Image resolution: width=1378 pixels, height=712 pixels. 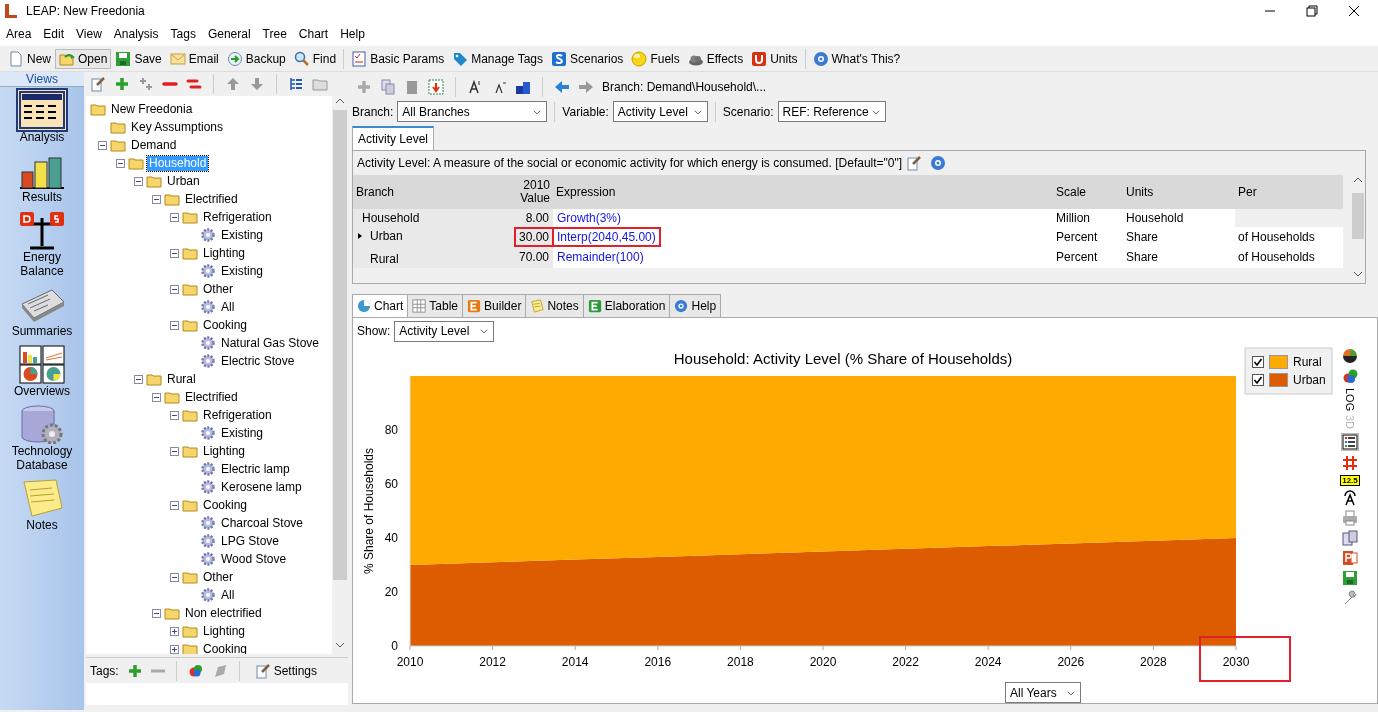 What do you see at coordinates (494, 305) in the screenshot?
I see `tab: Builder` at bounding box center [494, 305].